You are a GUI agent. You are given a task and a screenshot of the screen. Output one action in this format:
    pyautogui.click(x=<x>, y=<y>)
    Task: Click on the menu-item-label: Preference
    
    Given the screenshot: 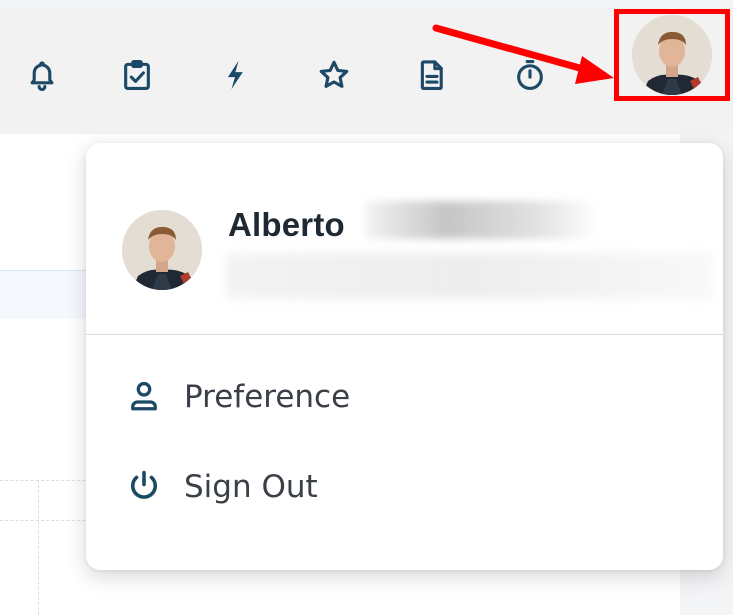 What is the action you would take?
    pyautogui.click(x=267, y=397)
    